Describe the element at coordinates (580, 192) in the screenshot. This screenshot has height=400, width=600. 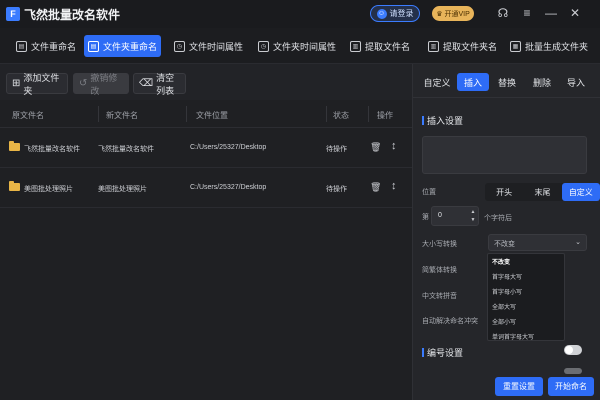
I see `position-custom: 自定义` at that location.